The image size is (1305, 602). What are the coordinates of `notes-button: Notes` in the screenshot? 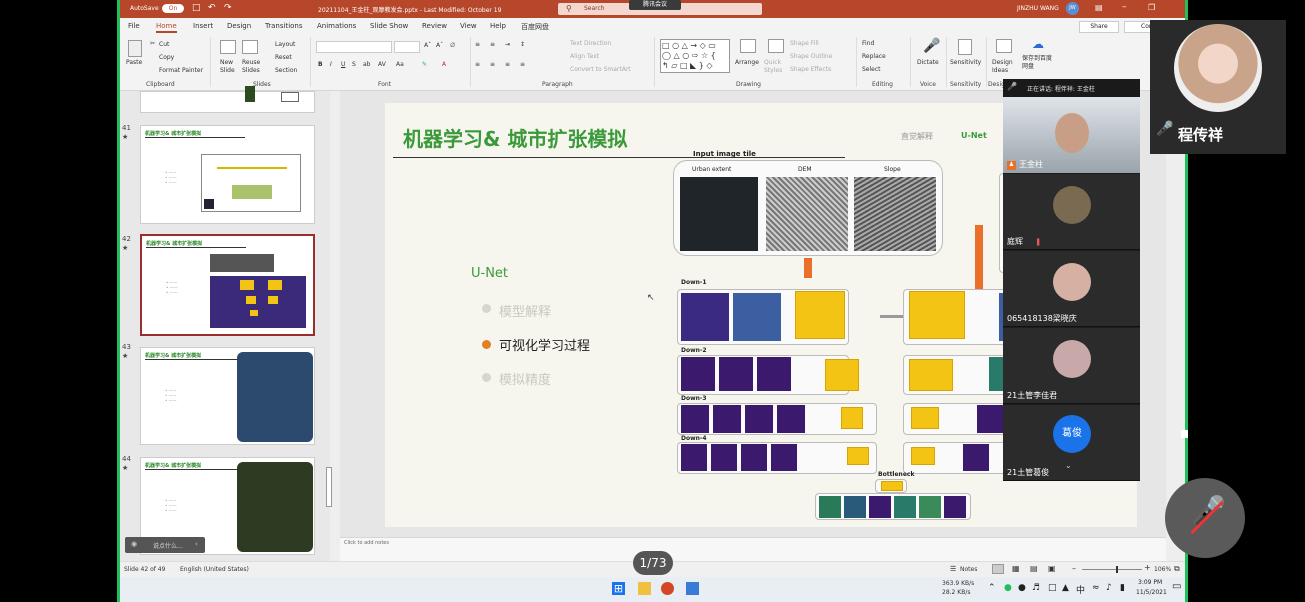 It's located at (968, 569).